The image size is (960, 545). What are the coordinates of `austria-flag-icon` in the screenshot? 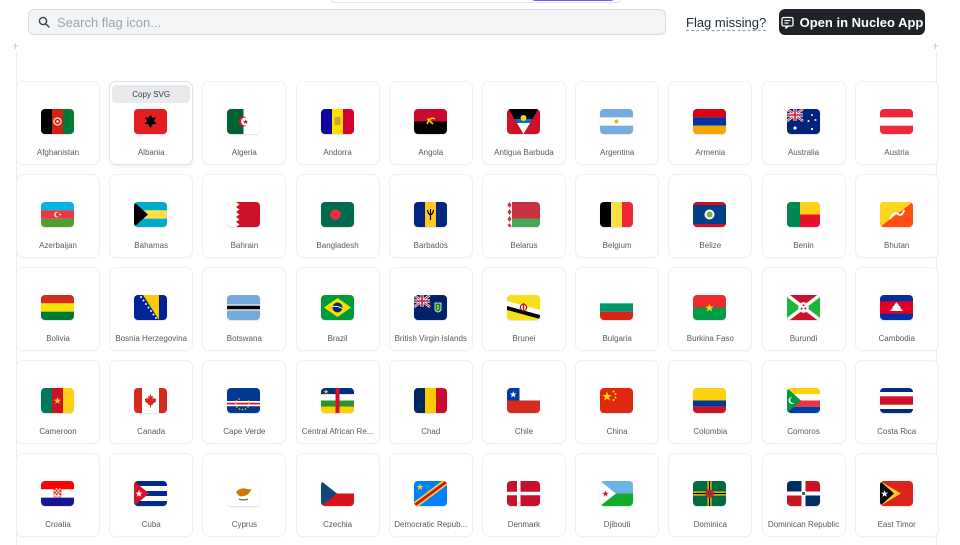 It's located at (896, 121).